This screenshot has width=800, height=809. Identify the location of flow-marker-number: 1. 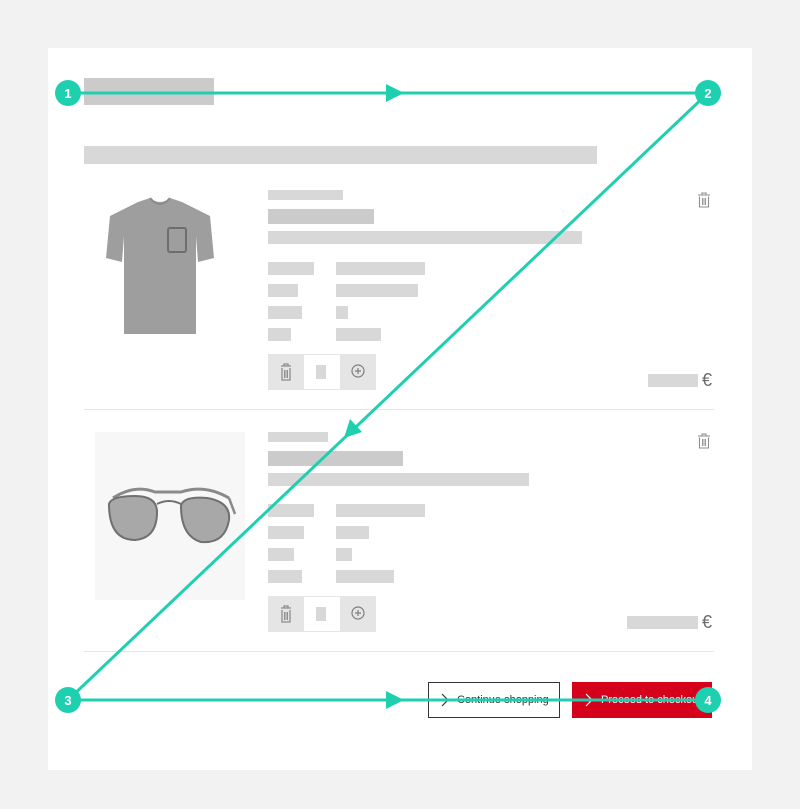
(67, 93).